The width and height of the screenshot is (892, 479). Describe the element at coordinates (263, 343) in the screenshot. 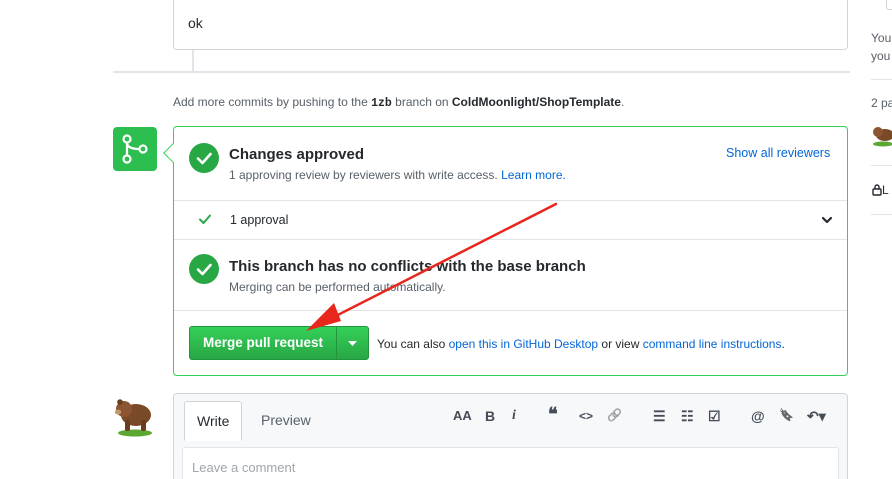

I see `merge-pull-request-button: Merge pull request` at that location.